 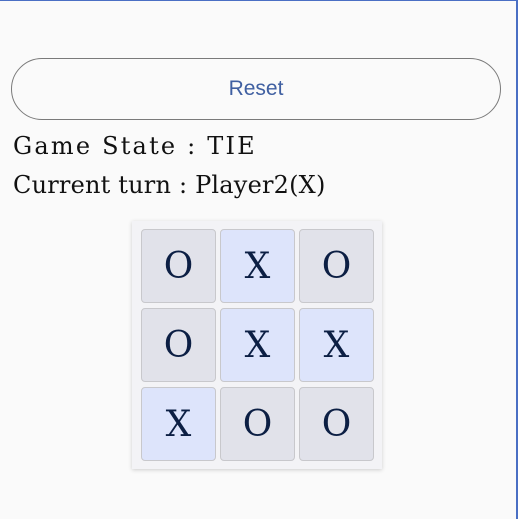 What do you see at coordinates (169, 185) in the screenshot?
I see `current-turn-label: Current turn : Player2(X)` at bounding box center [169, 185].